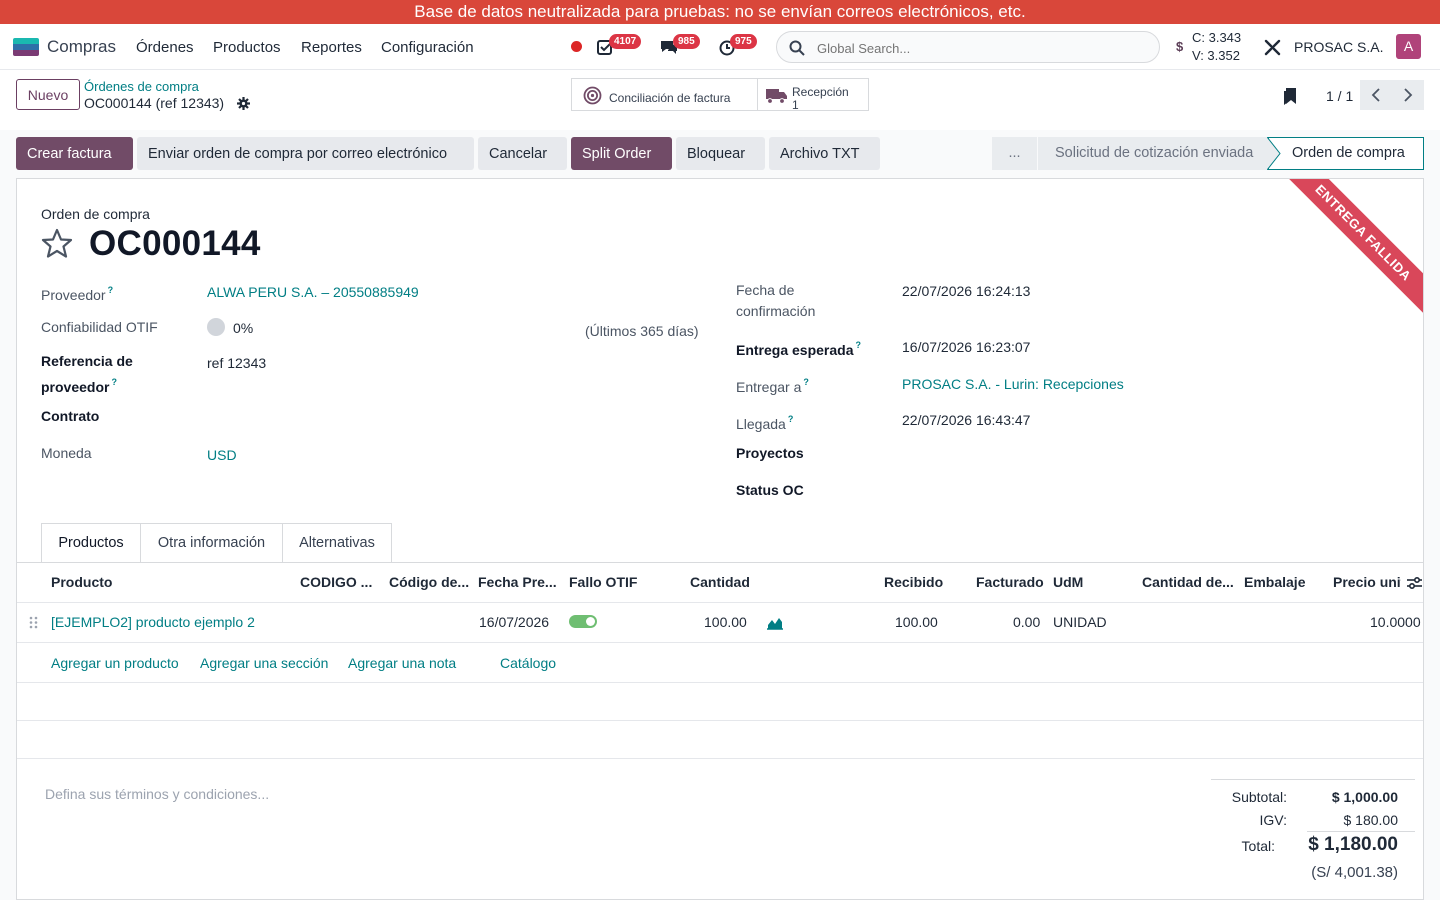  I want to click on tab-otra-informacion: Otra información, so click(211, 542).